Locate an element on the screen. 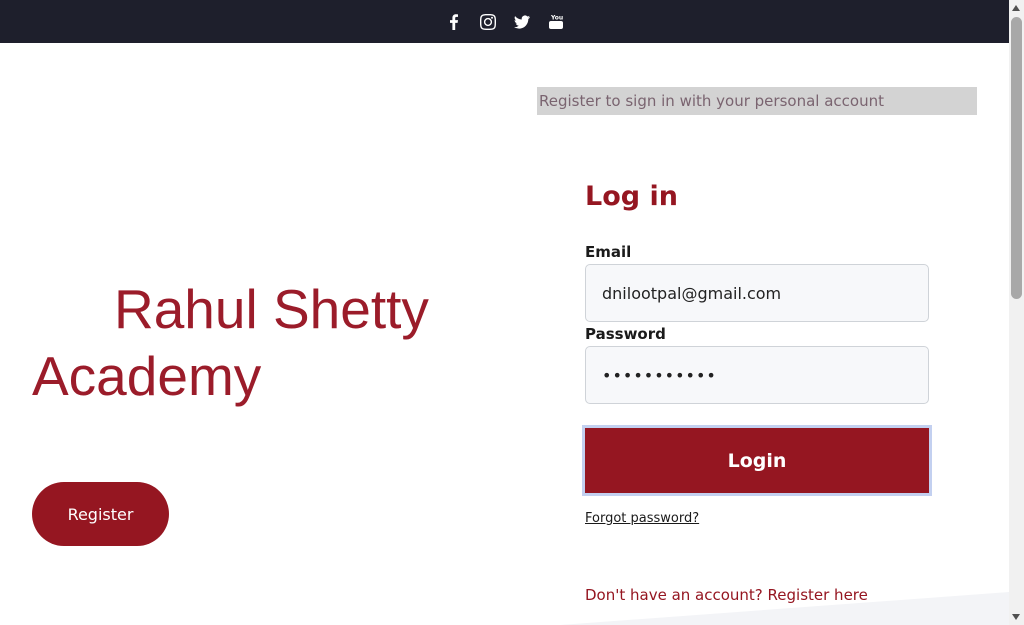 Image resolution: width=1024 pixels, height=625 pixels. scroll-up-arrow-icon is located at coordinates (1016, 8).